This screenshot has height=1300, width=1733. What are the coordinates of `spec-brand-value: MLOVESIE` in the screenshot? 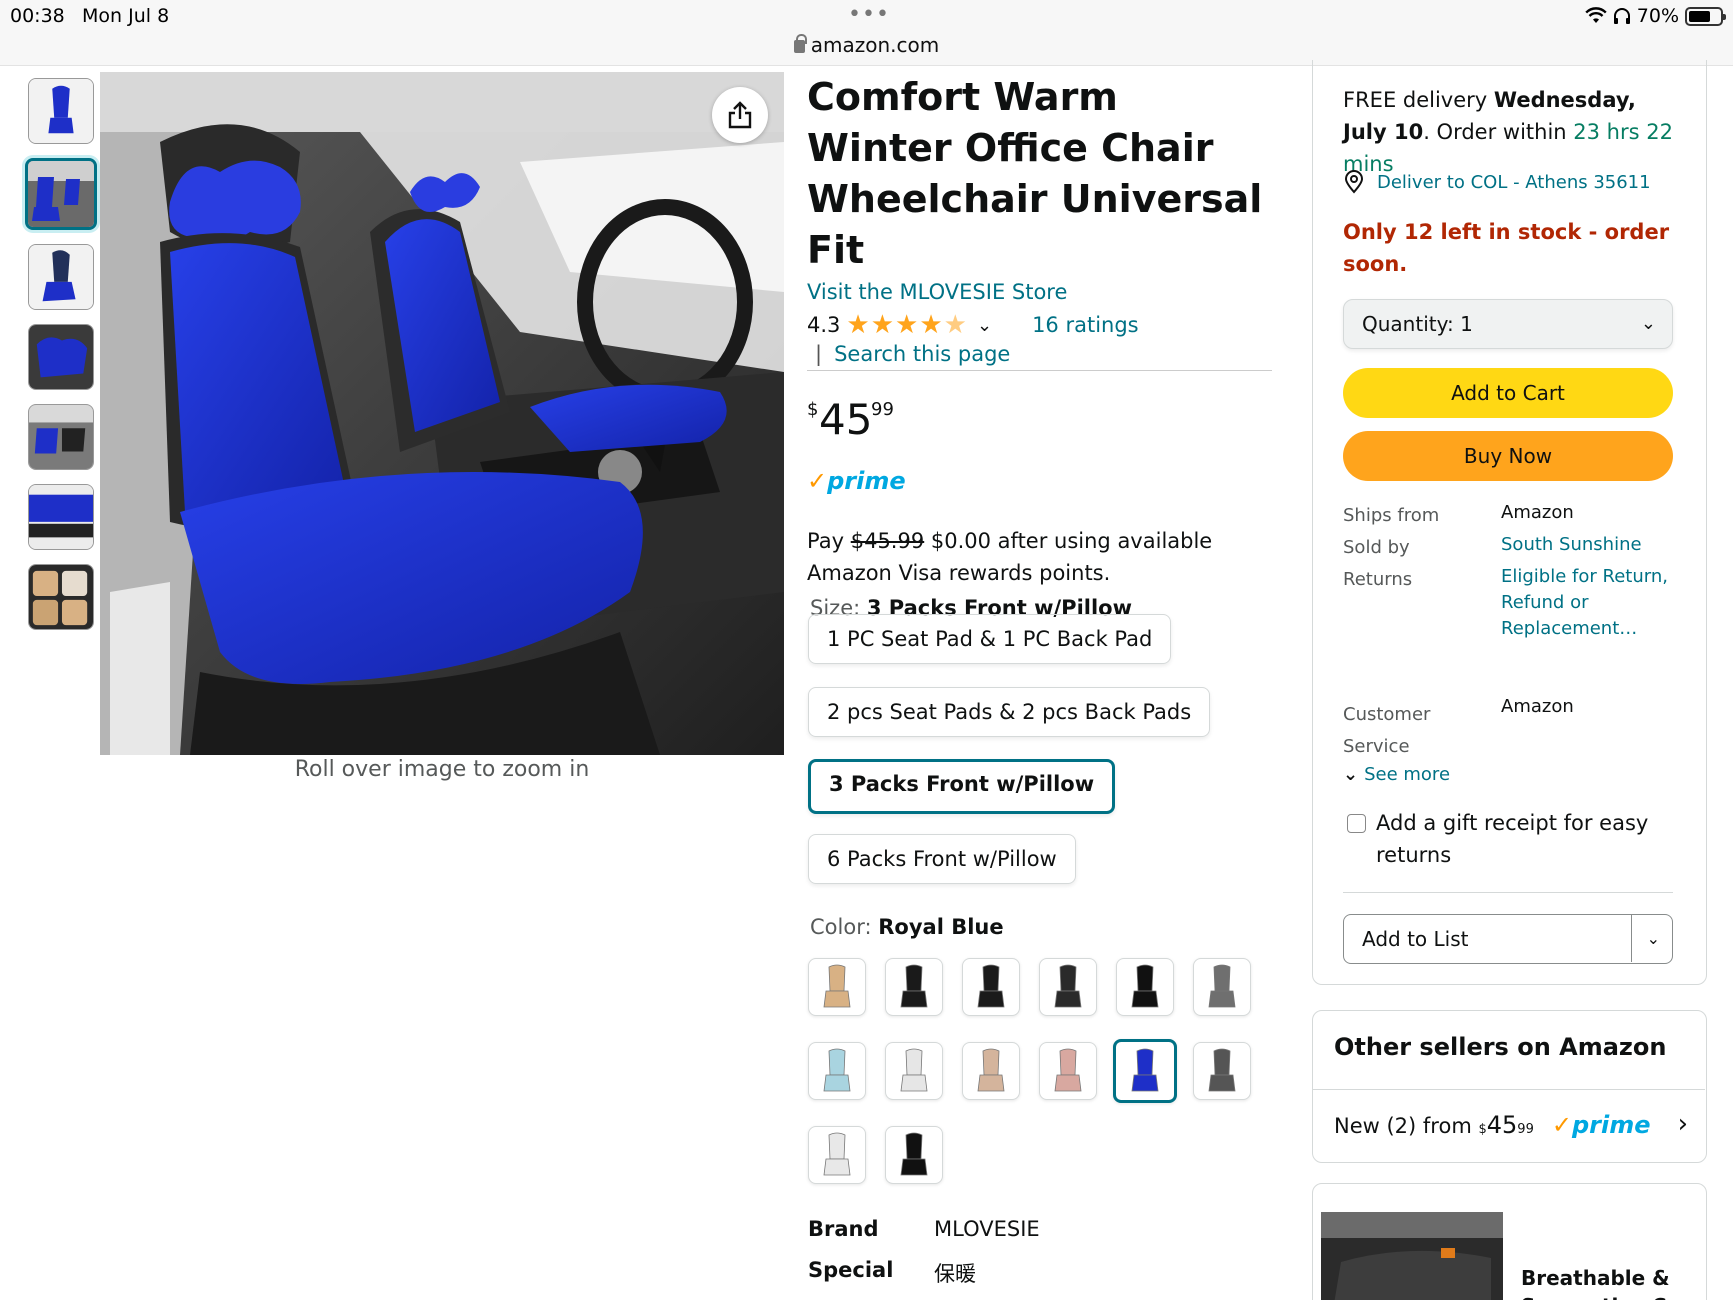 It's located at (987, 1229).